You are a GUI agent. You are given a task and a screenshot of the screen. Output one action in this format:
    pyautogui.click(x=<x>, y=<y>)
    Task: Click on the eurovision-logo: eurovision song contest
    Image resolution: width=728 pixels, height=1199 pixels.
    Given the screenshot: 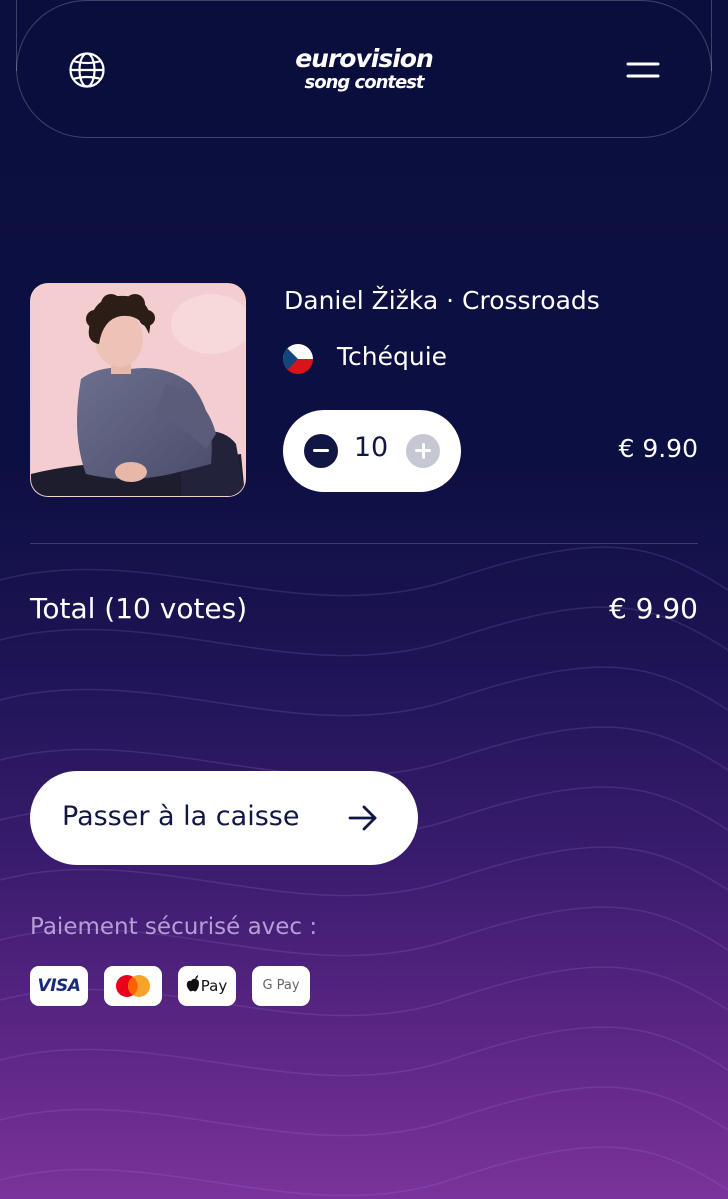 What is the action you would take?
    pyautogui.click(x=364, y=72)
    